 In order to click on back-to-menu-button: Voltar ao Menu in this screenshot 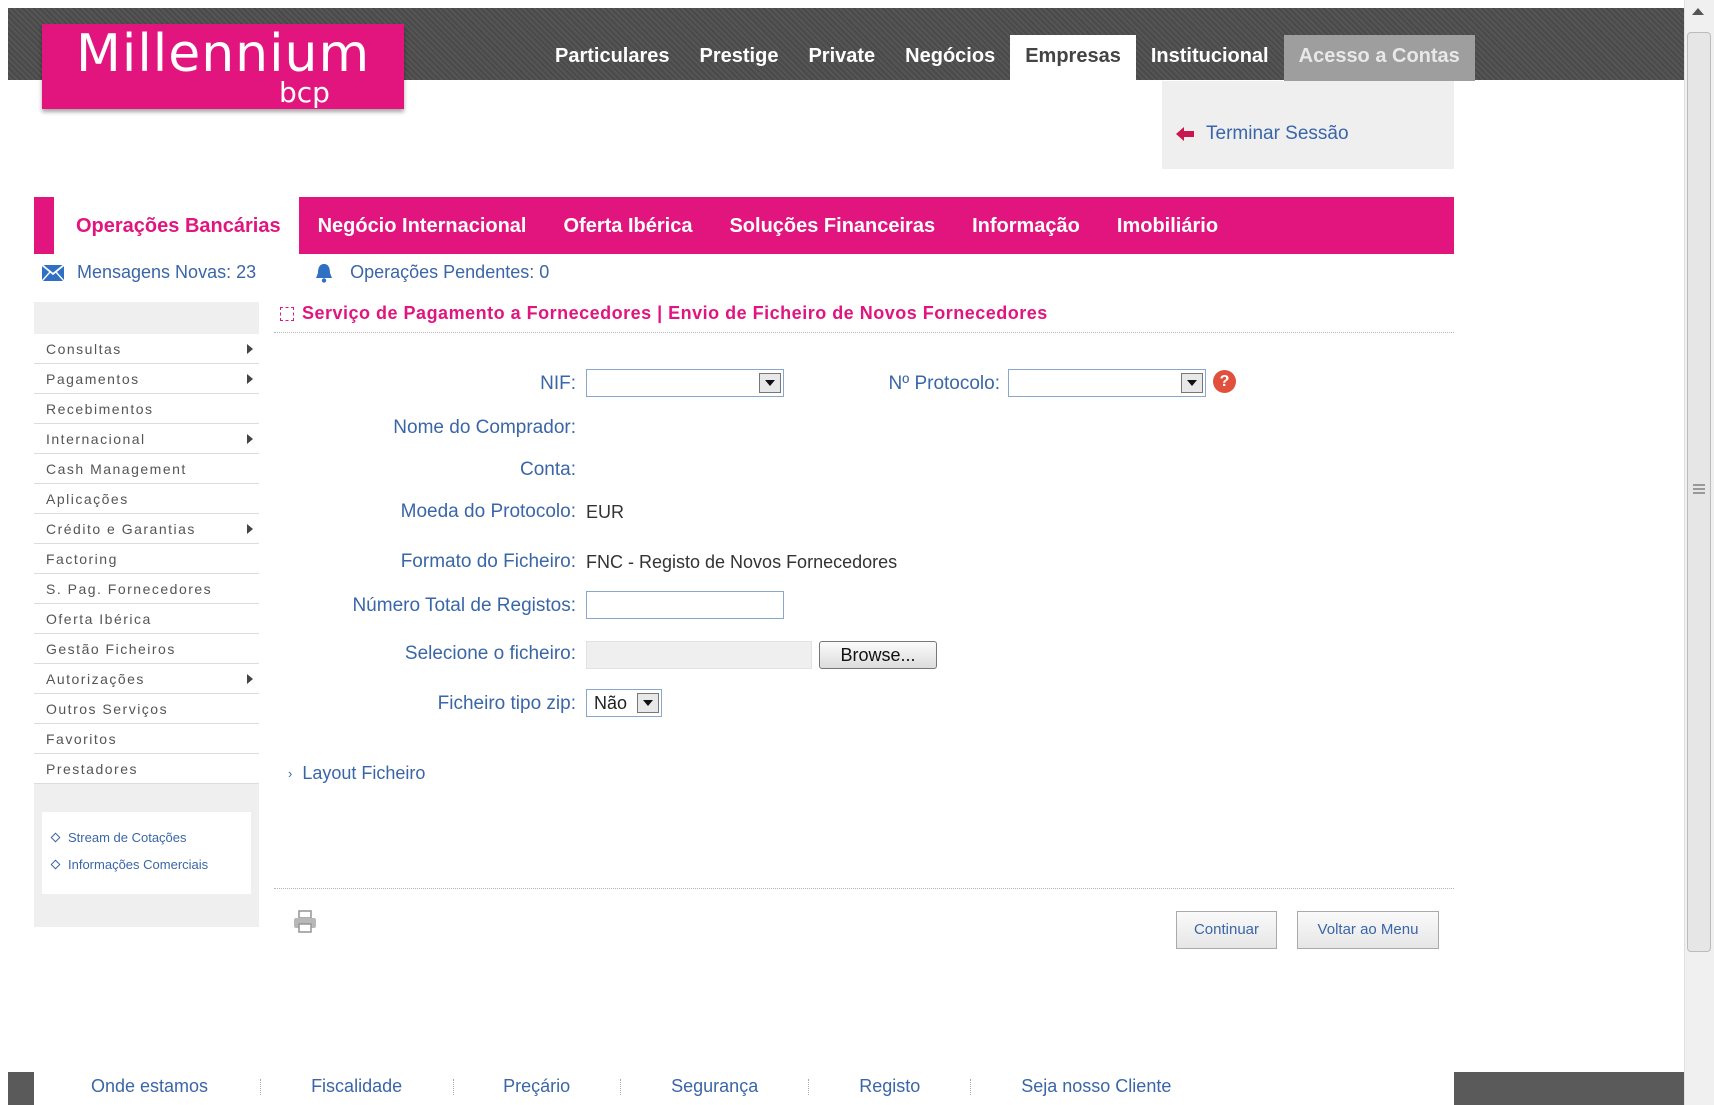, I will do `click(1368, 930)`.